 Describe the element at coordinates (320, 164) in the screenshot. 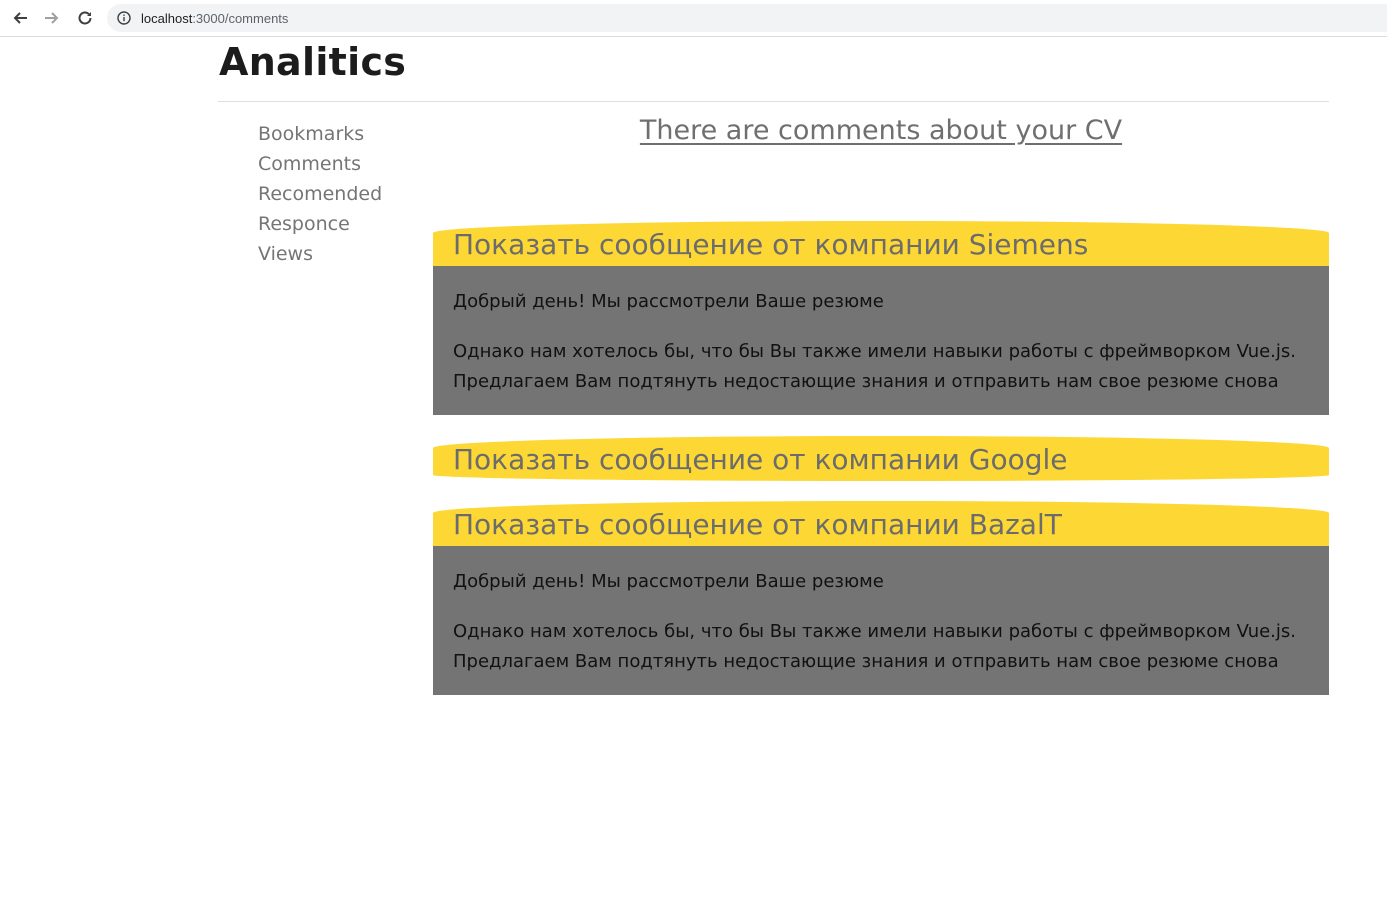

I see `sidebar-item-comments: Comments` at that location.